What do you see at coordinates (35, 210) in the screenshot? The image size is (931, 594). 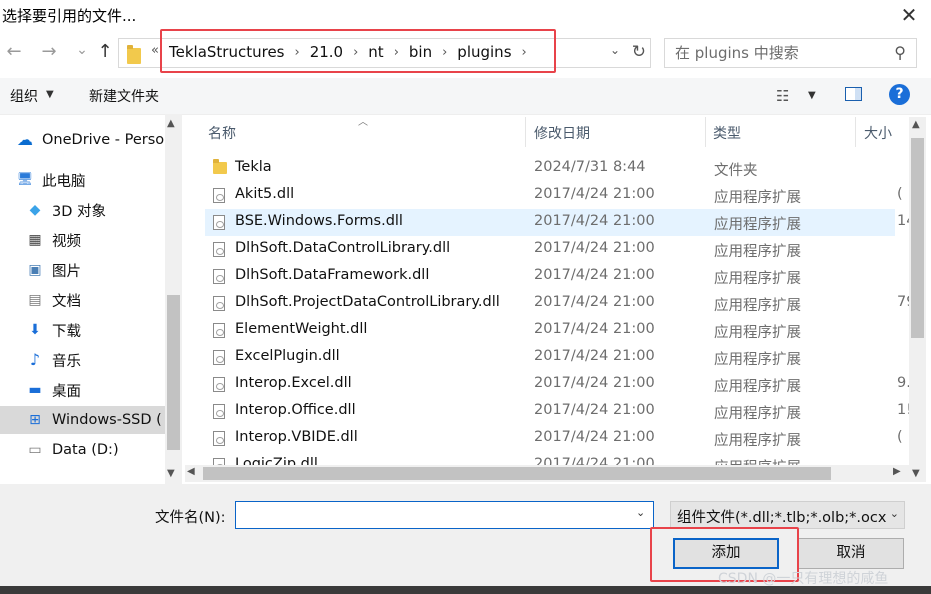 I see `cube-icon: ◆` at bounding box center [35, 210].